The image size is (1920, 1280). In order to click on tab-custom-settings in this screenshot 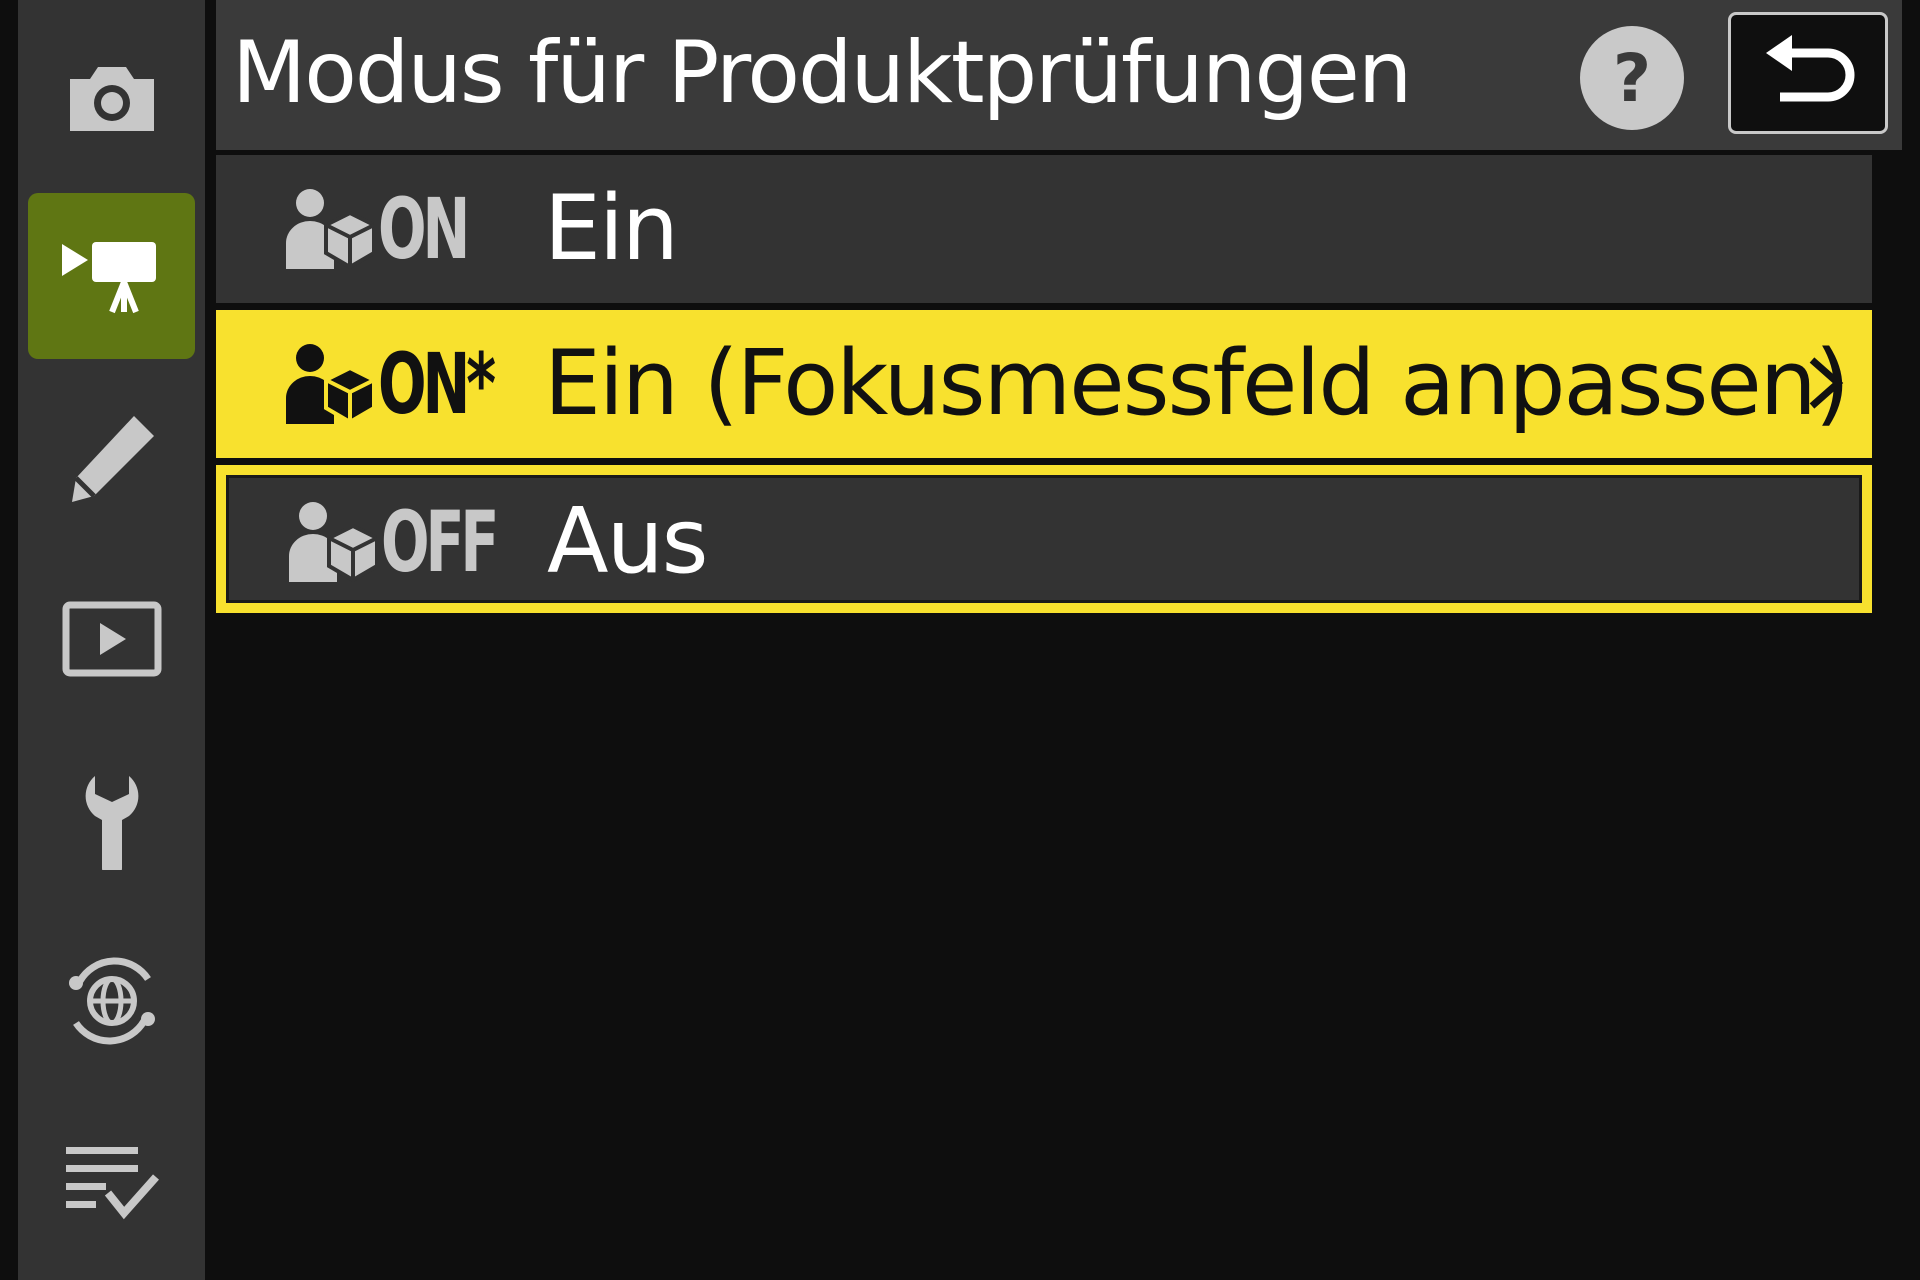, I will do `click(111, 458)`.